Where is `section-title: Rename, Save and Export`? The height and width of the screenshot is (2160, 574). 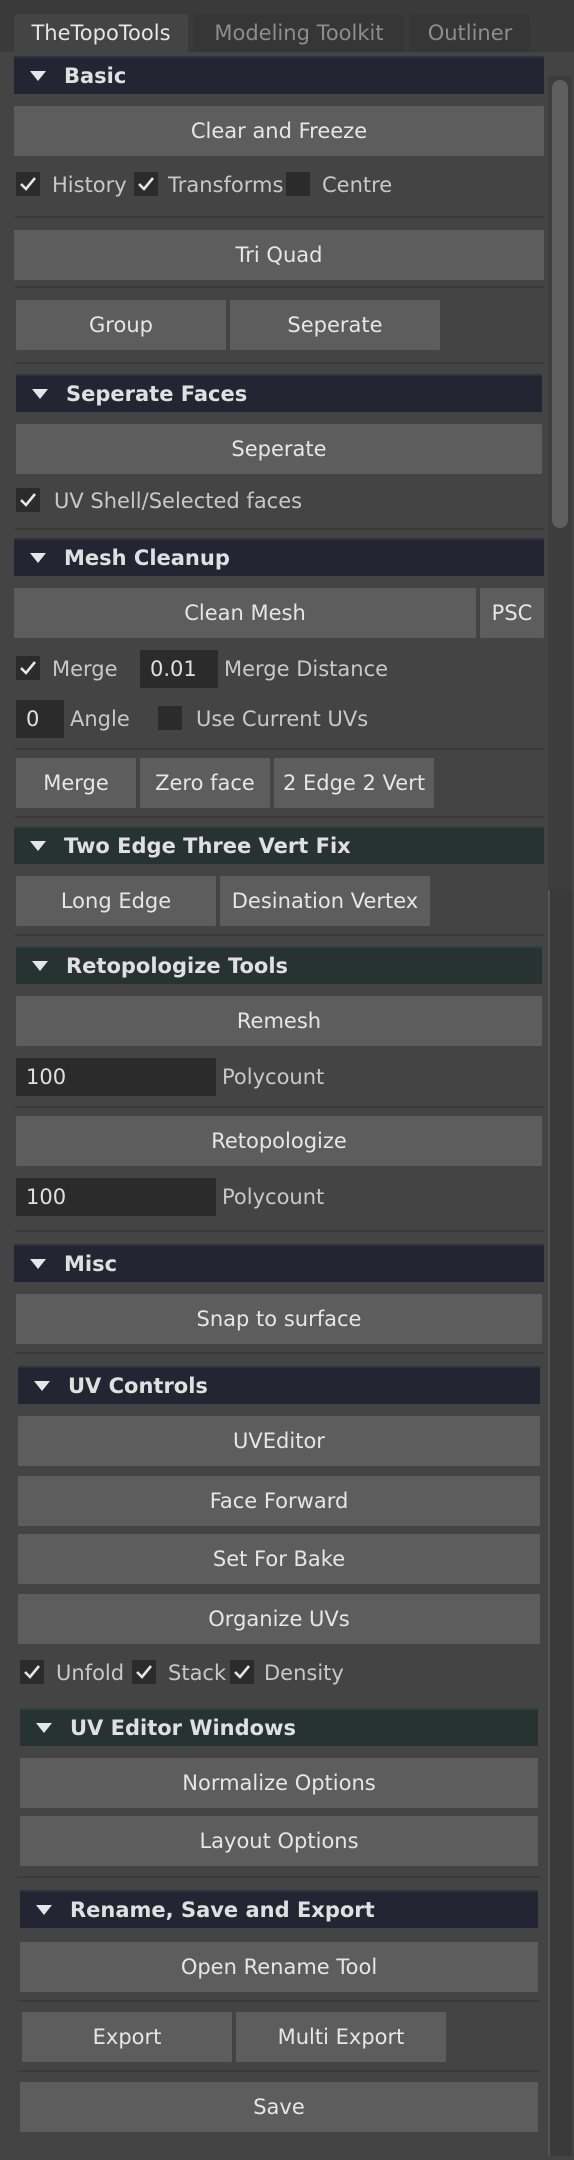 section-title: Rename, Save and Export is located at coordinates (222, 1910).